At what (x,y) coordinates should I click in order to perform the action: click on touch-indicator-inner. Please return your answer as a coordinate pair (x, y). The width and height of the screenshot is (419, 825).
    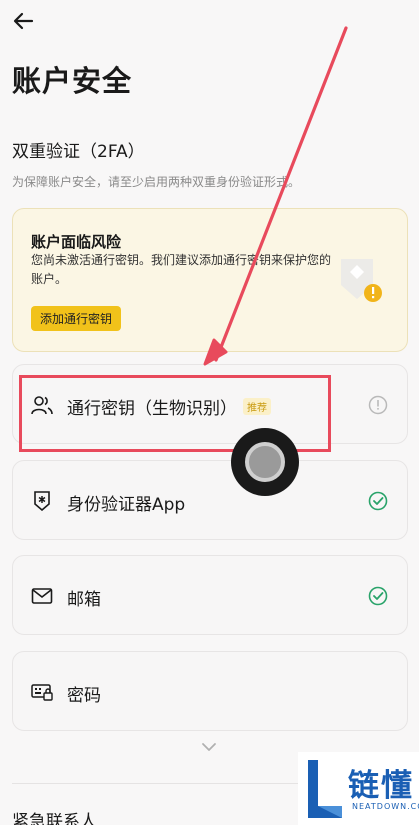
    Looking at the image, I should click on (265, 462).